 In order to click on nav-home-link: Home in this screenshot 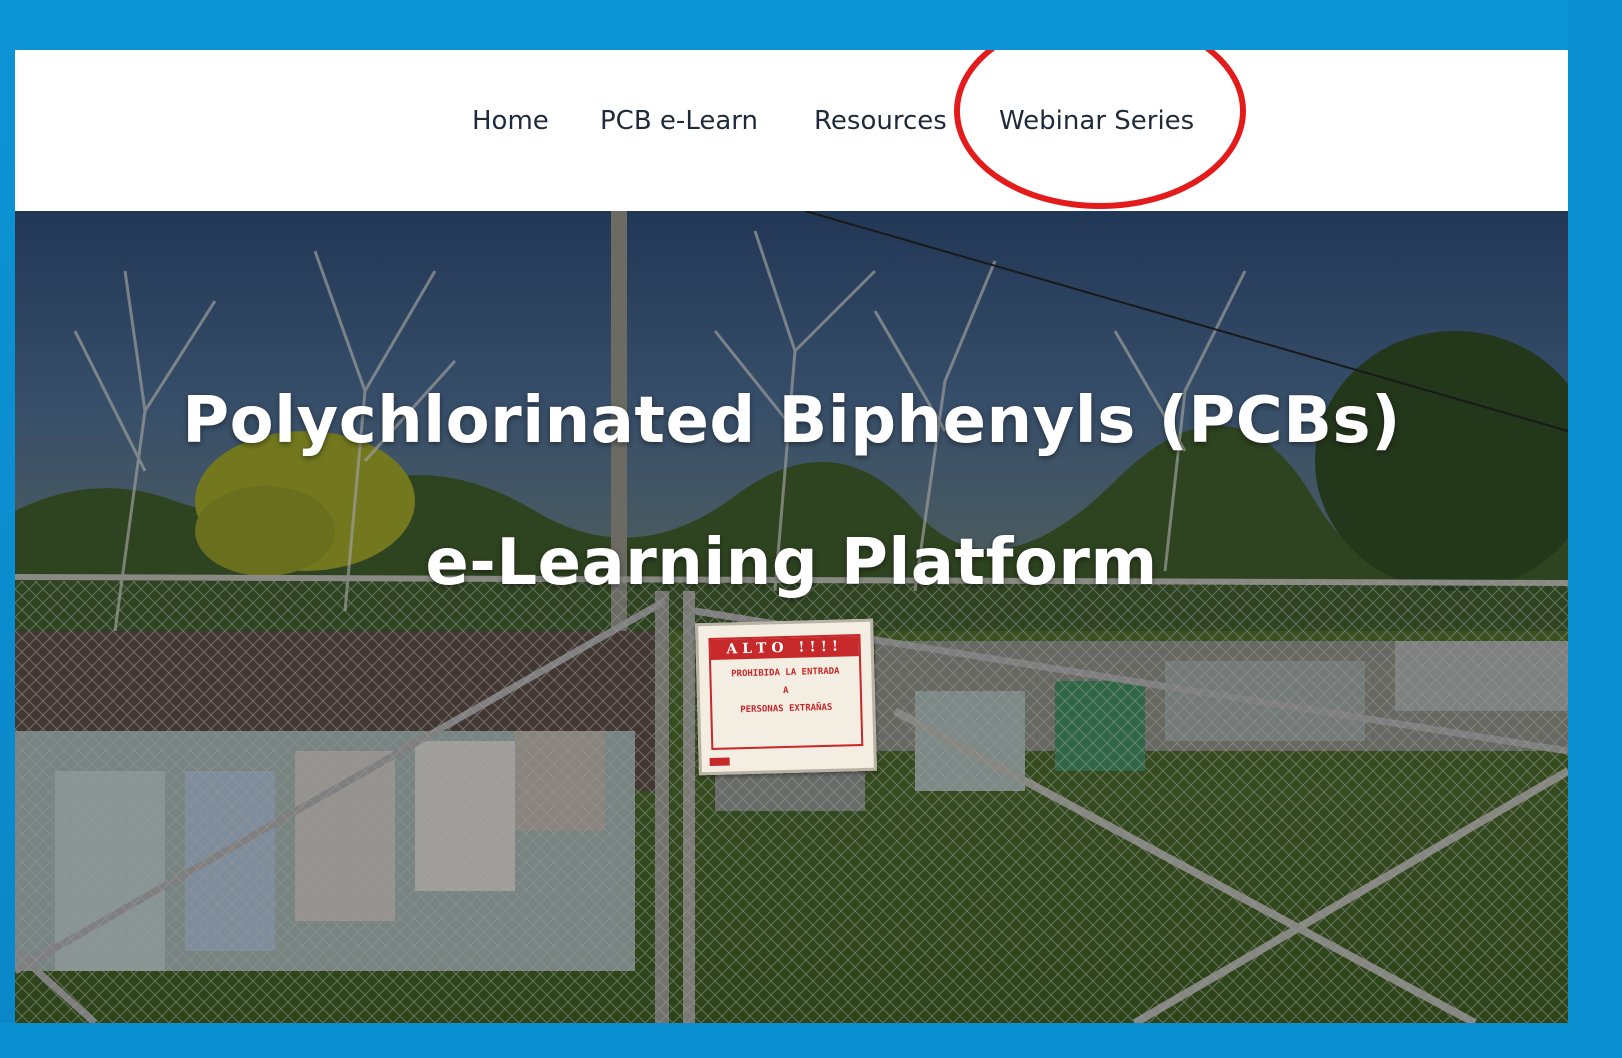, I will do `click(510, 121)`.